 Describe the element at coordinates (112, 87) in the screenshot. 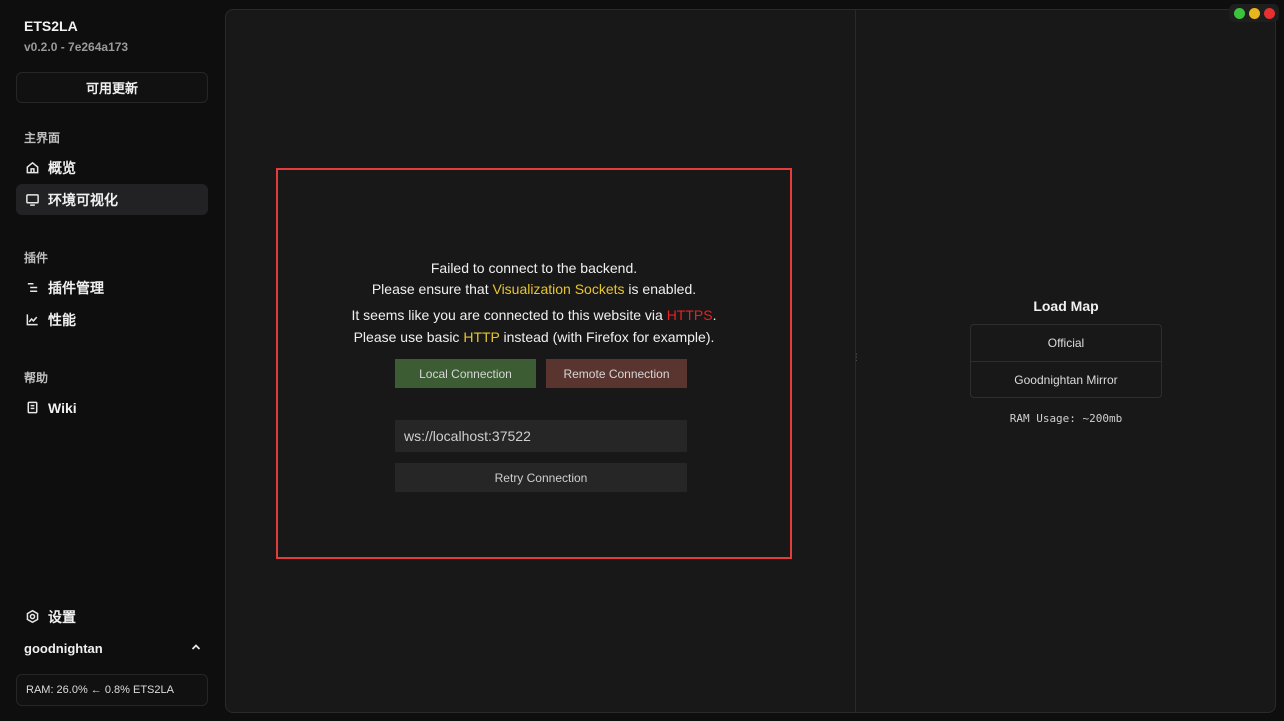

I see `update-available-button: 可用更新` at that location.